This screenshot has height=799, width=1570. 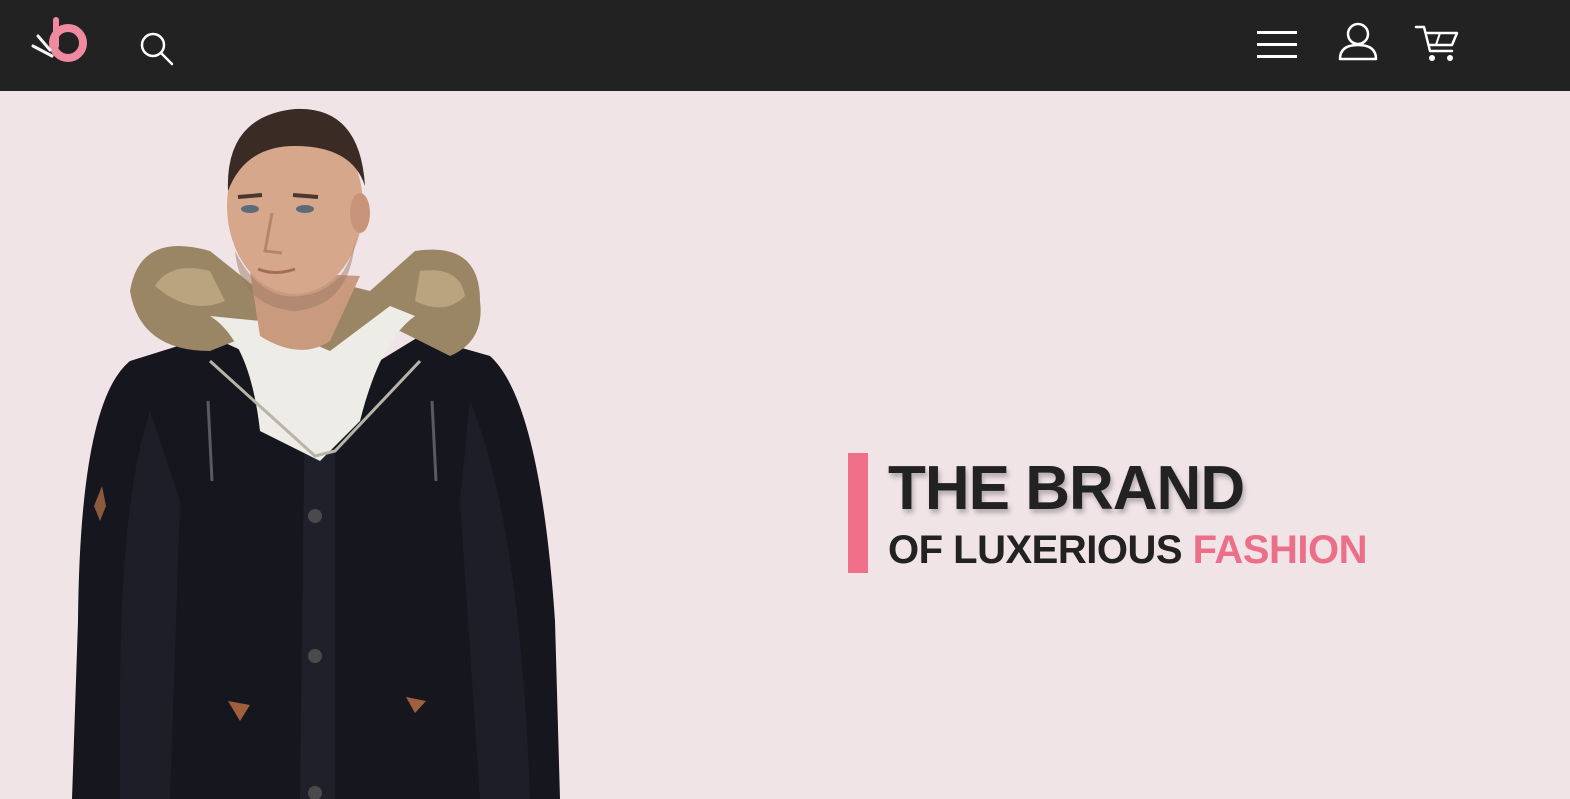 I want to click on shopping-cart-icon, so click(x=1437, y=43).